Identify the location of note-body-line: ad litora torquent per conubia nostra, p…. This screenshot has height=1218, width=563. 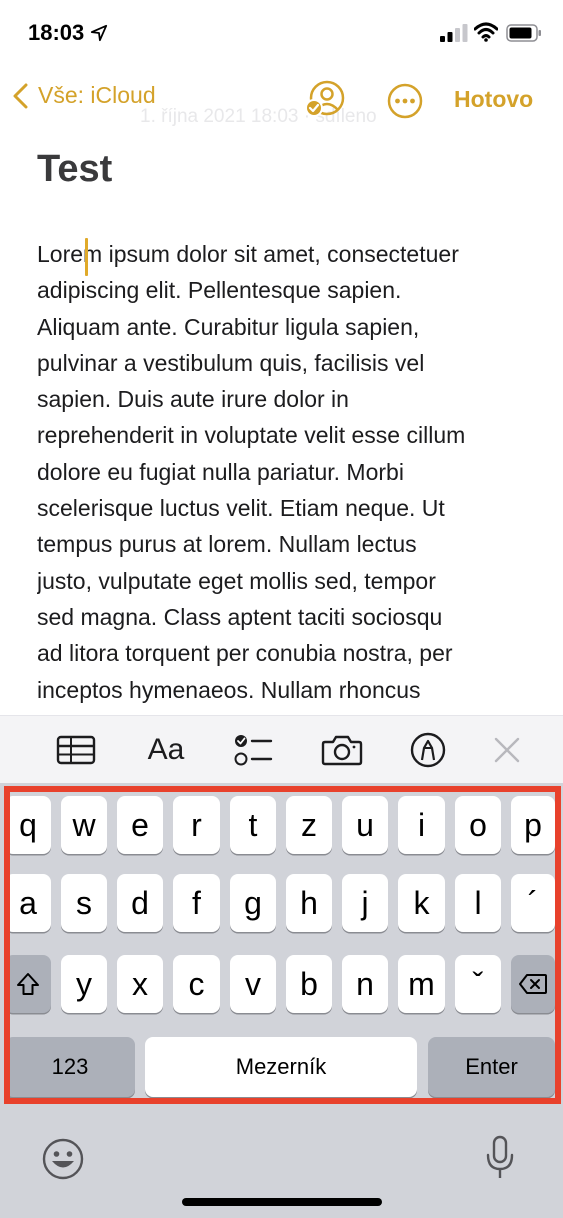
(245, 653).